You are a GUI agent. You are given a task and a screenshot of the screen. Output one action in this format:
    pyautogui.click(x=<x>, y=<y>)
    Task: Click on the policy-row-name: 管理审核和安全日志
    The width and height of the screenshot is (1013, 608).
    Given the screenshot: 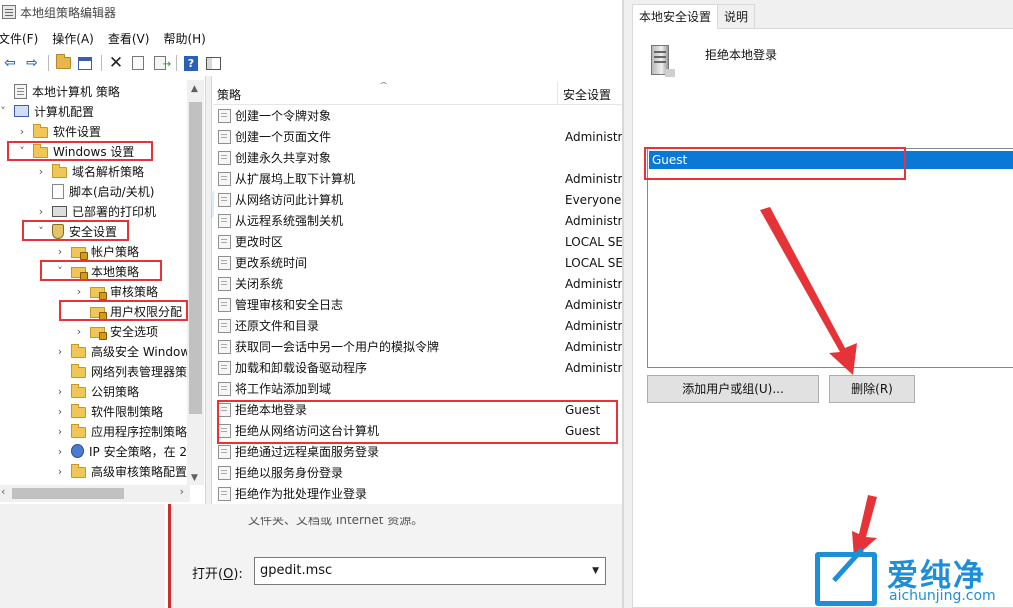 What is the action you would take?
    pyautogui.click(x=289, y=305)
    